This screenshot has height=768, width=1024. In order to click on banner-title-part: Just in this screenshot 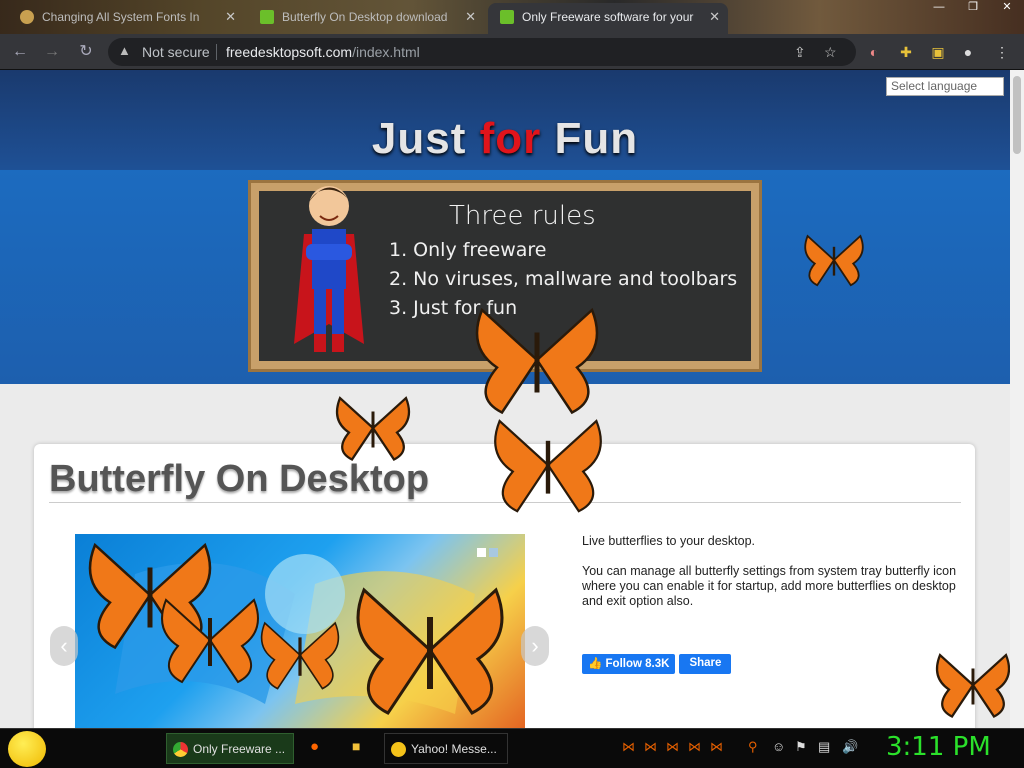, I will do `click(425, 138)`.